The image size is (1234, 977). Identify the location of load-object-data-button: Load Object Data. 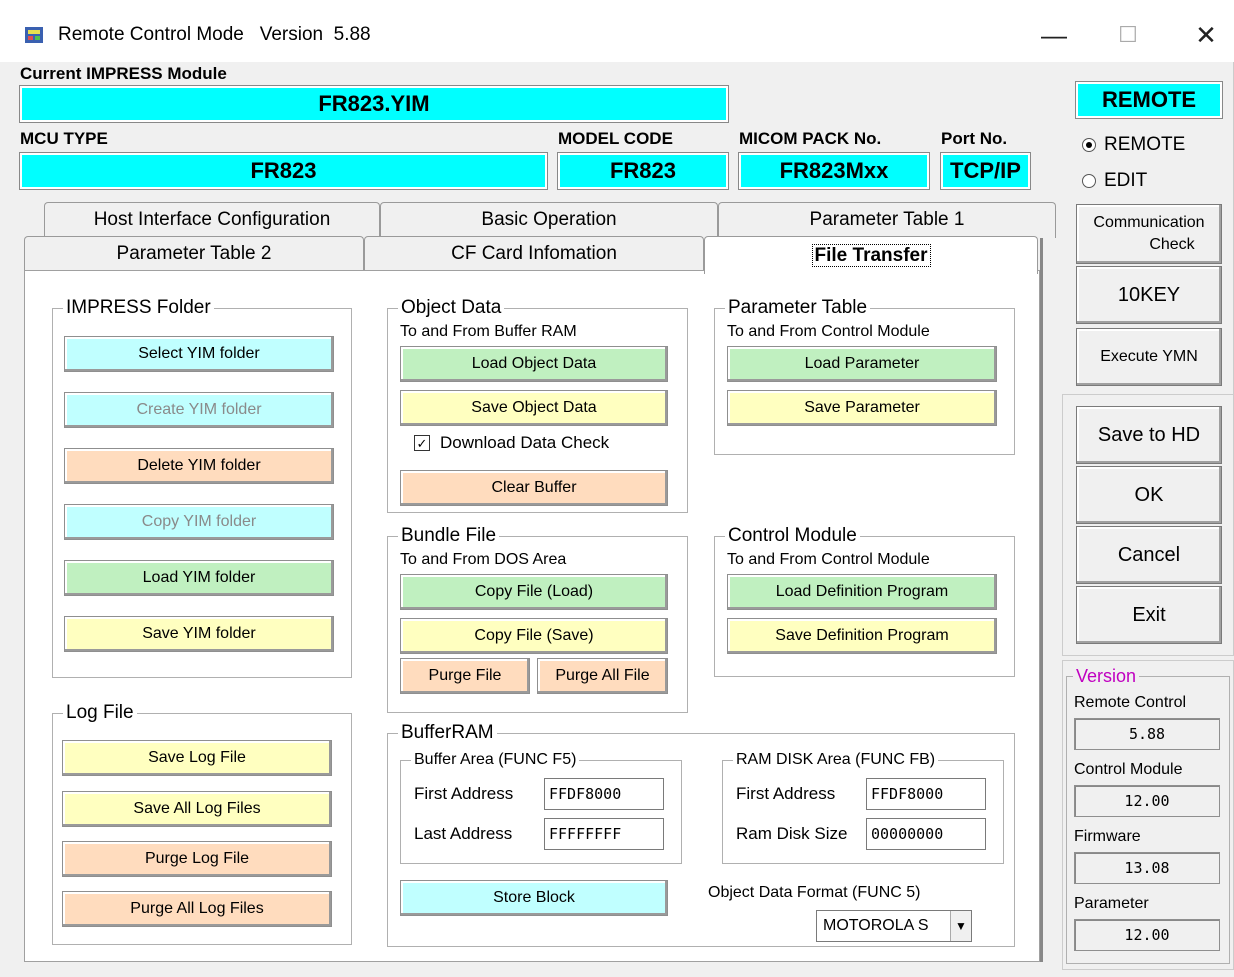
(534, 364).